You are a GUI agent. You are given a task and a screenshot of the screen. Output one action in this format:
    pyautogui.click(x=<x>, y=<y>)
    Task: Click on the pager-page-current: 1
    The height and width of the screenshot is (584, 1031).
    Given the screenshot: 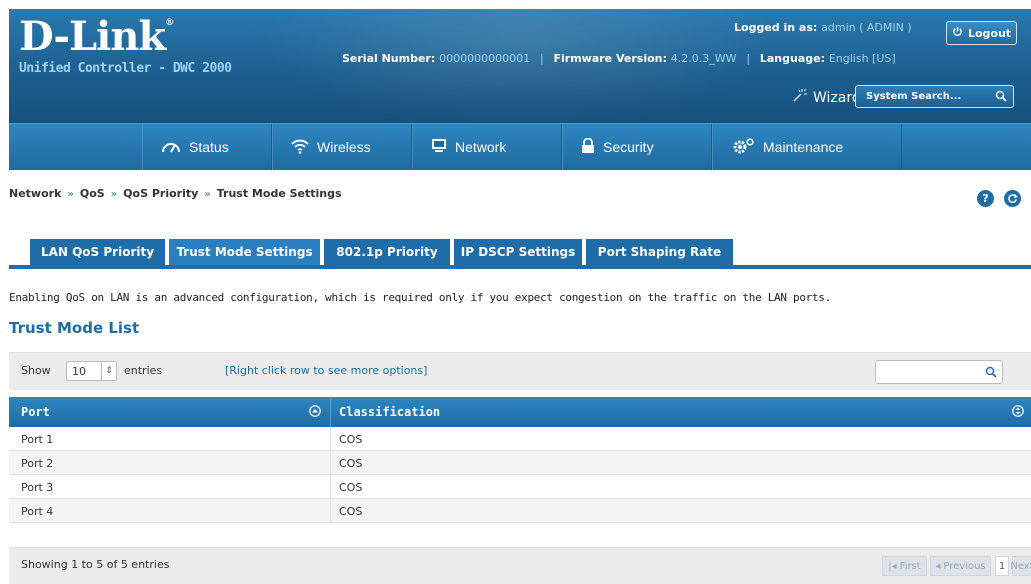 What is the action you would take?
    pyautogui.click(x=1002, y=566)
    